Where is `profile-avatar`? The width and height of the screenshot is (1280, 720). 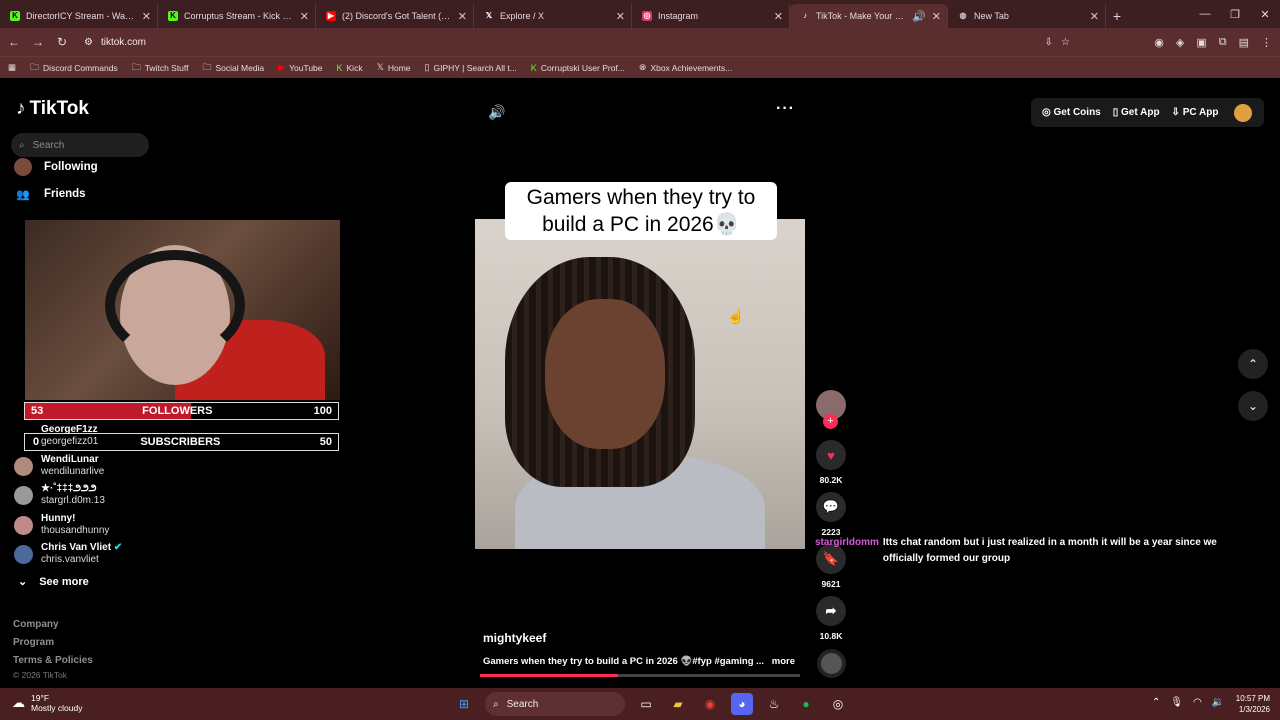
profile-avatar is located at coordinates (1243, 112).